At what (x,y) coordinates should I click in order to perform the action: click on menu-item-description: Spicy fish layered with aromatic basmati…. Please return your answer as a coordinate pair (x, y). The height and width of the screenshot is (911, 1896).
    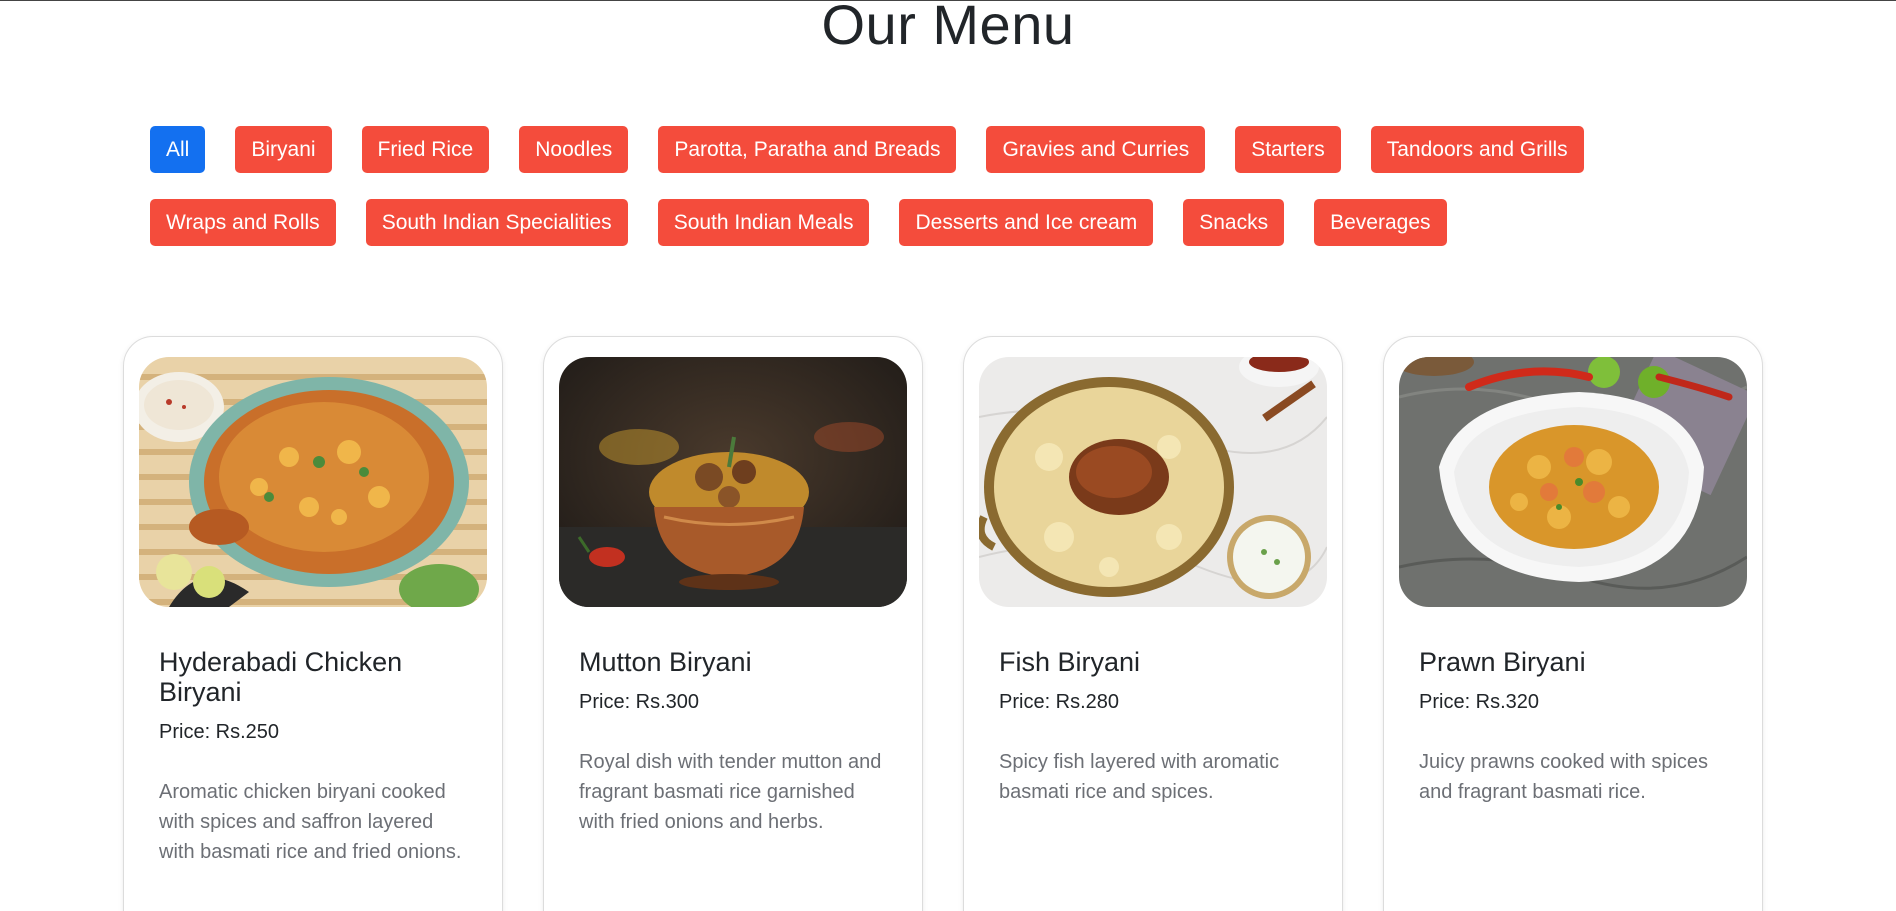
    Looking at the image, I should click on (1139, 777).